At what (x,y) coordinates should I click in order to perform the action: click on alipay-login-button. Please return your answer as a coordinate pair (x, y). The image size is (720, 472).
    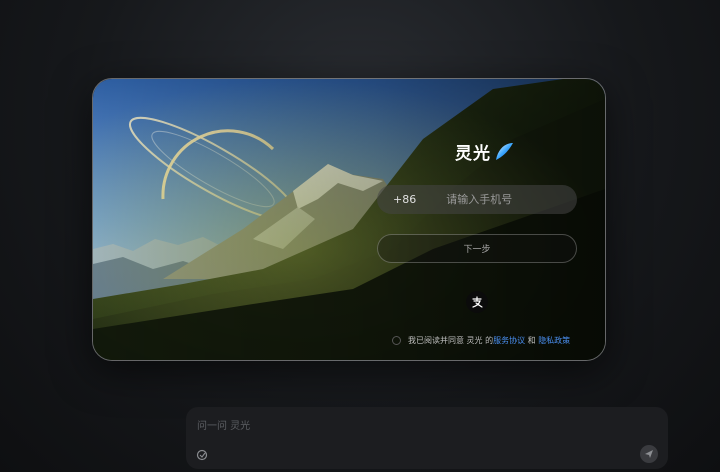
    Looking at the image, I should click on (477, 302).